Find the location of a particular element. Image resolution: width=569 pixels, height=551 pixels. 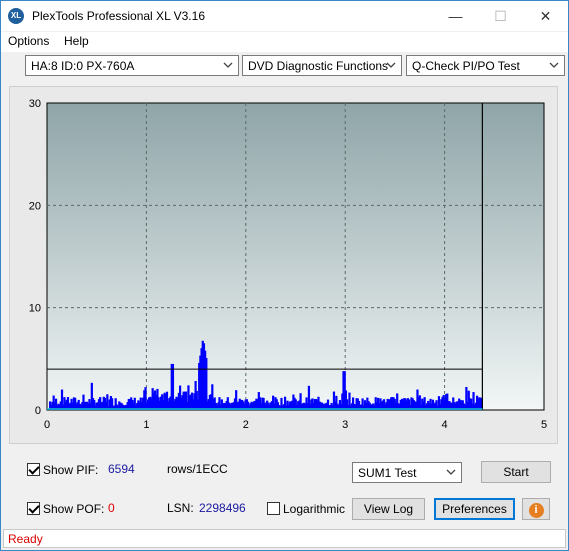

x-tick-label: 0 is located at coordinates (47, 425).